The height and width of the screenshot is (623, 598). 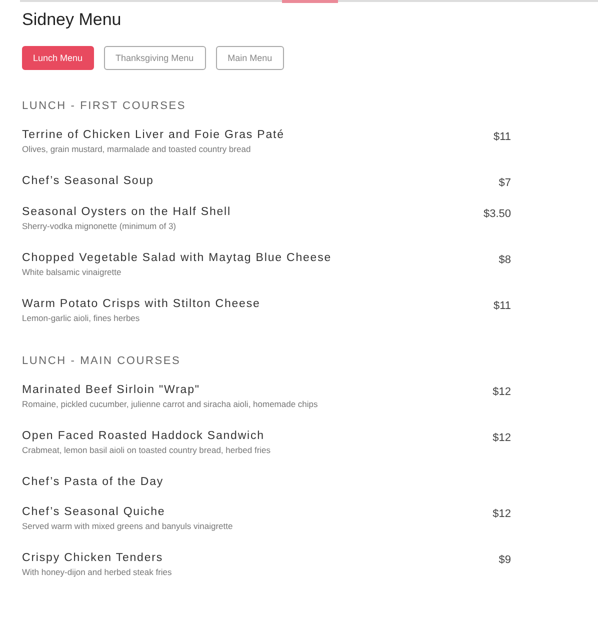 What do you see at coordinates (72, 272) in the screenshot?
I see `dish-description: White balsamic vinaigrette` at bounding box center [72, 272].